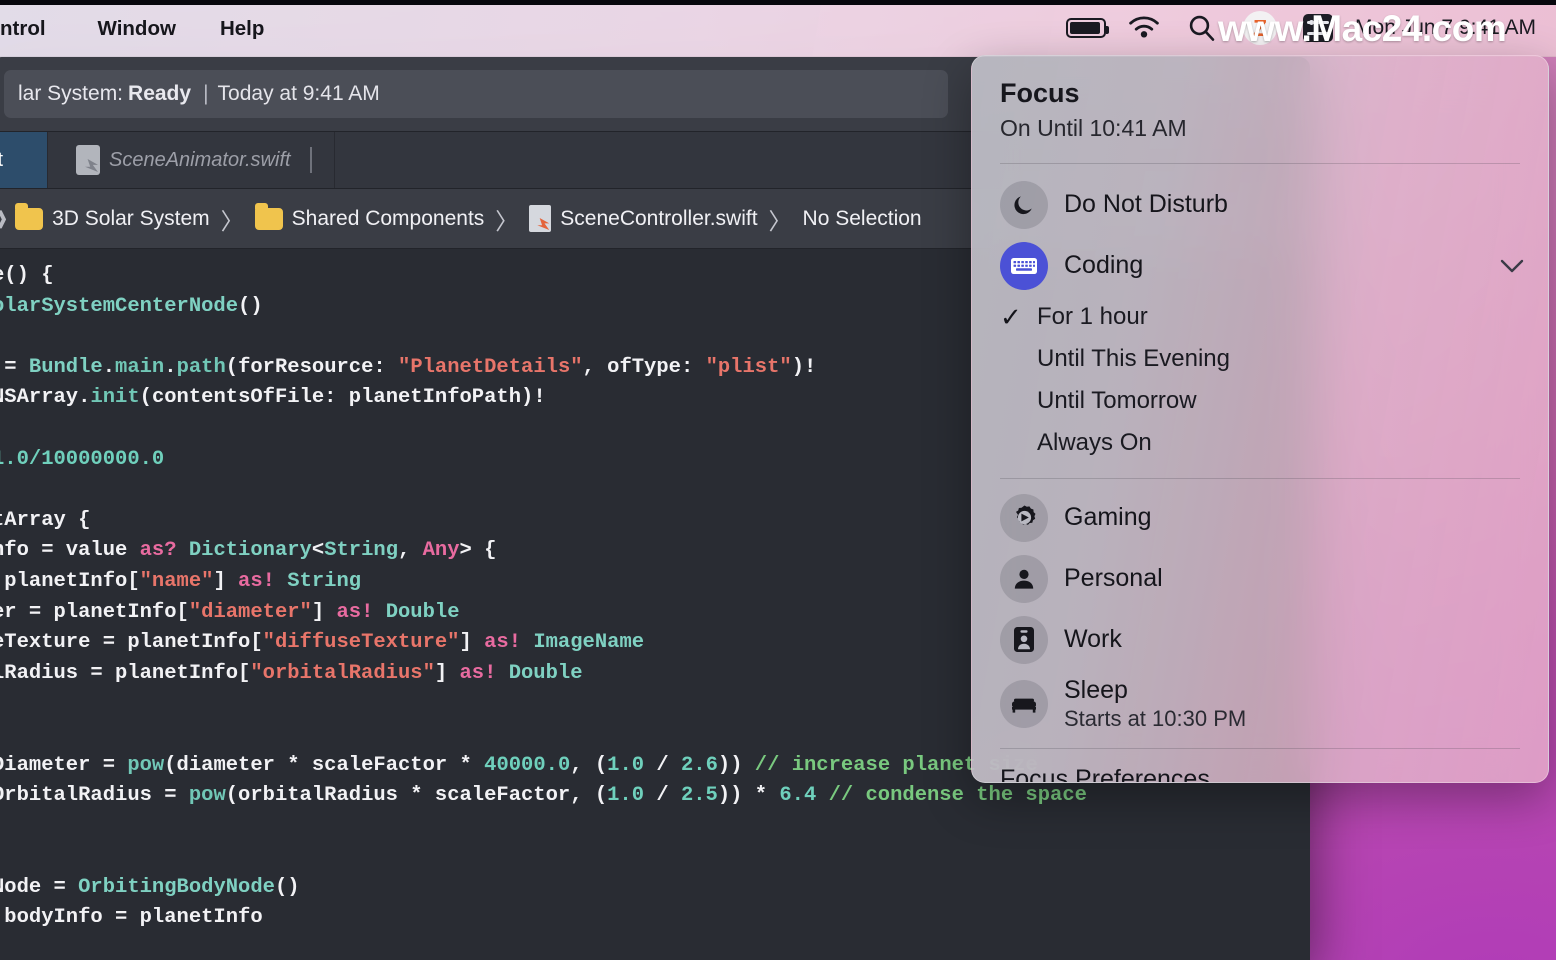 This screenshot has width=1556, height=960. I want to click on focus-item-work: Work, so click(1260, 639).